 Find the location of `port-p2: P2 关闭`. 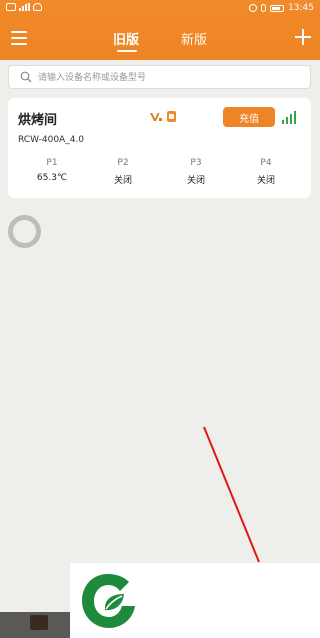

port-p2: P2 关闭 is located at coordinates (123, 172).